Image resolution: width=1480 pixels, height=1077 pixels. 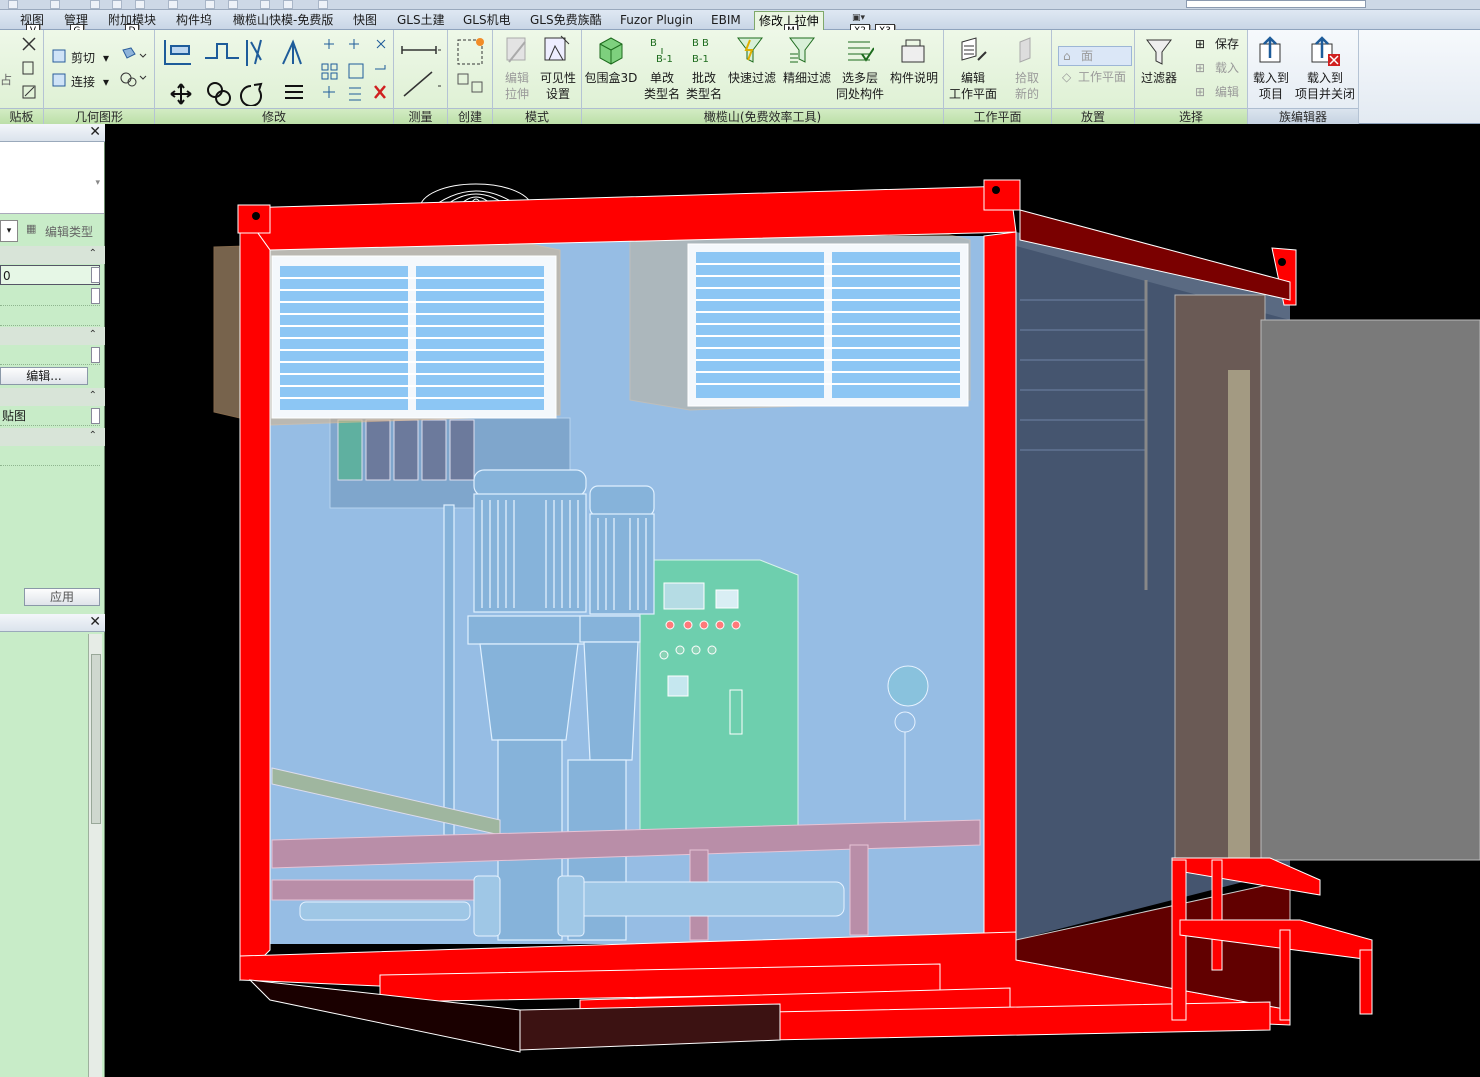 What do you see at coordinates (29, 71) in the screenshot?
I see `clipboard-icons` at bounding box center [29, 71].